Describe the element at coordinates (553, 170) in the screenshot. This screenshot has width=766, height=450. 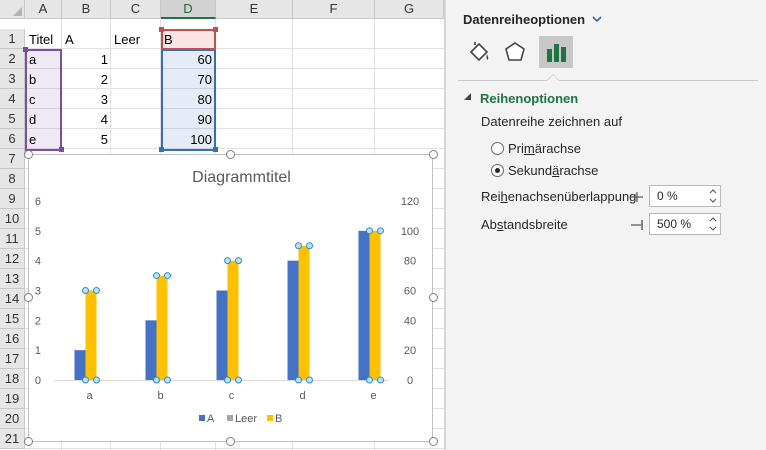
I see `radio-secondary-label: Sekundärachse` at that location.